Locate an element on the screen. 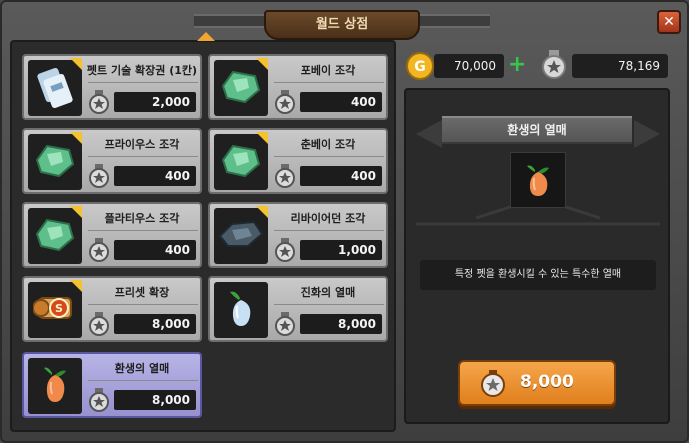 This screenshot has width=689, height=443. item-name: 프라이우스 조각 is located at coordinates (142, 144).